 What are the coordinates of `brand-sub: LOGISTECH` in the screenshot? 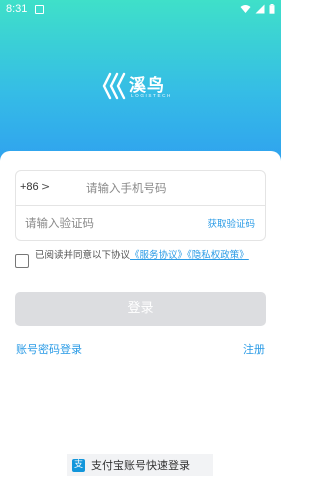 It's located at (151, 95).